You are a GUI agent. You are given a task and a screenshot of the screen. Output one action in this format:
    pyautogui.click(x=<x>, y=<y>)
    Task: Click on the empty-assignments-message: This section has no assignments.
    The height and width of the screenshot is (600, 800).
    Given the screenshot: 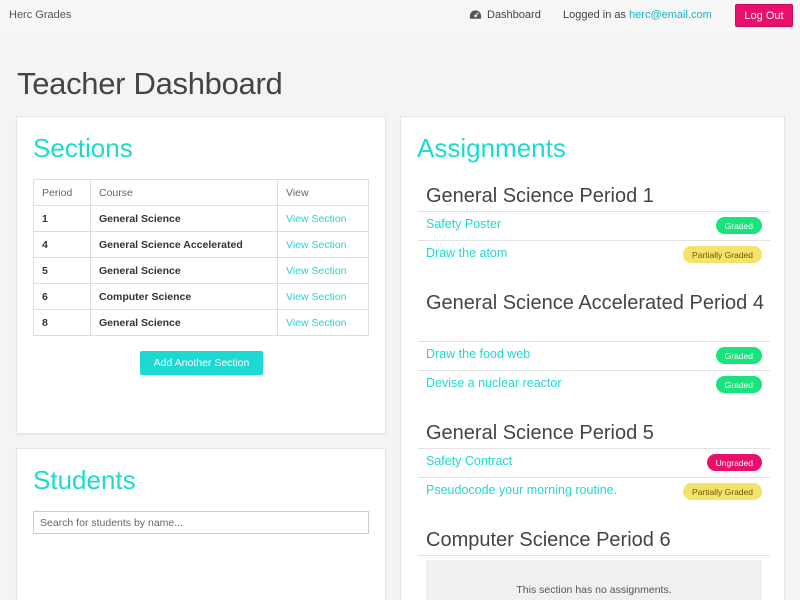 What is the action you would take?
    pyautogui.click(x=594, y=580)
    